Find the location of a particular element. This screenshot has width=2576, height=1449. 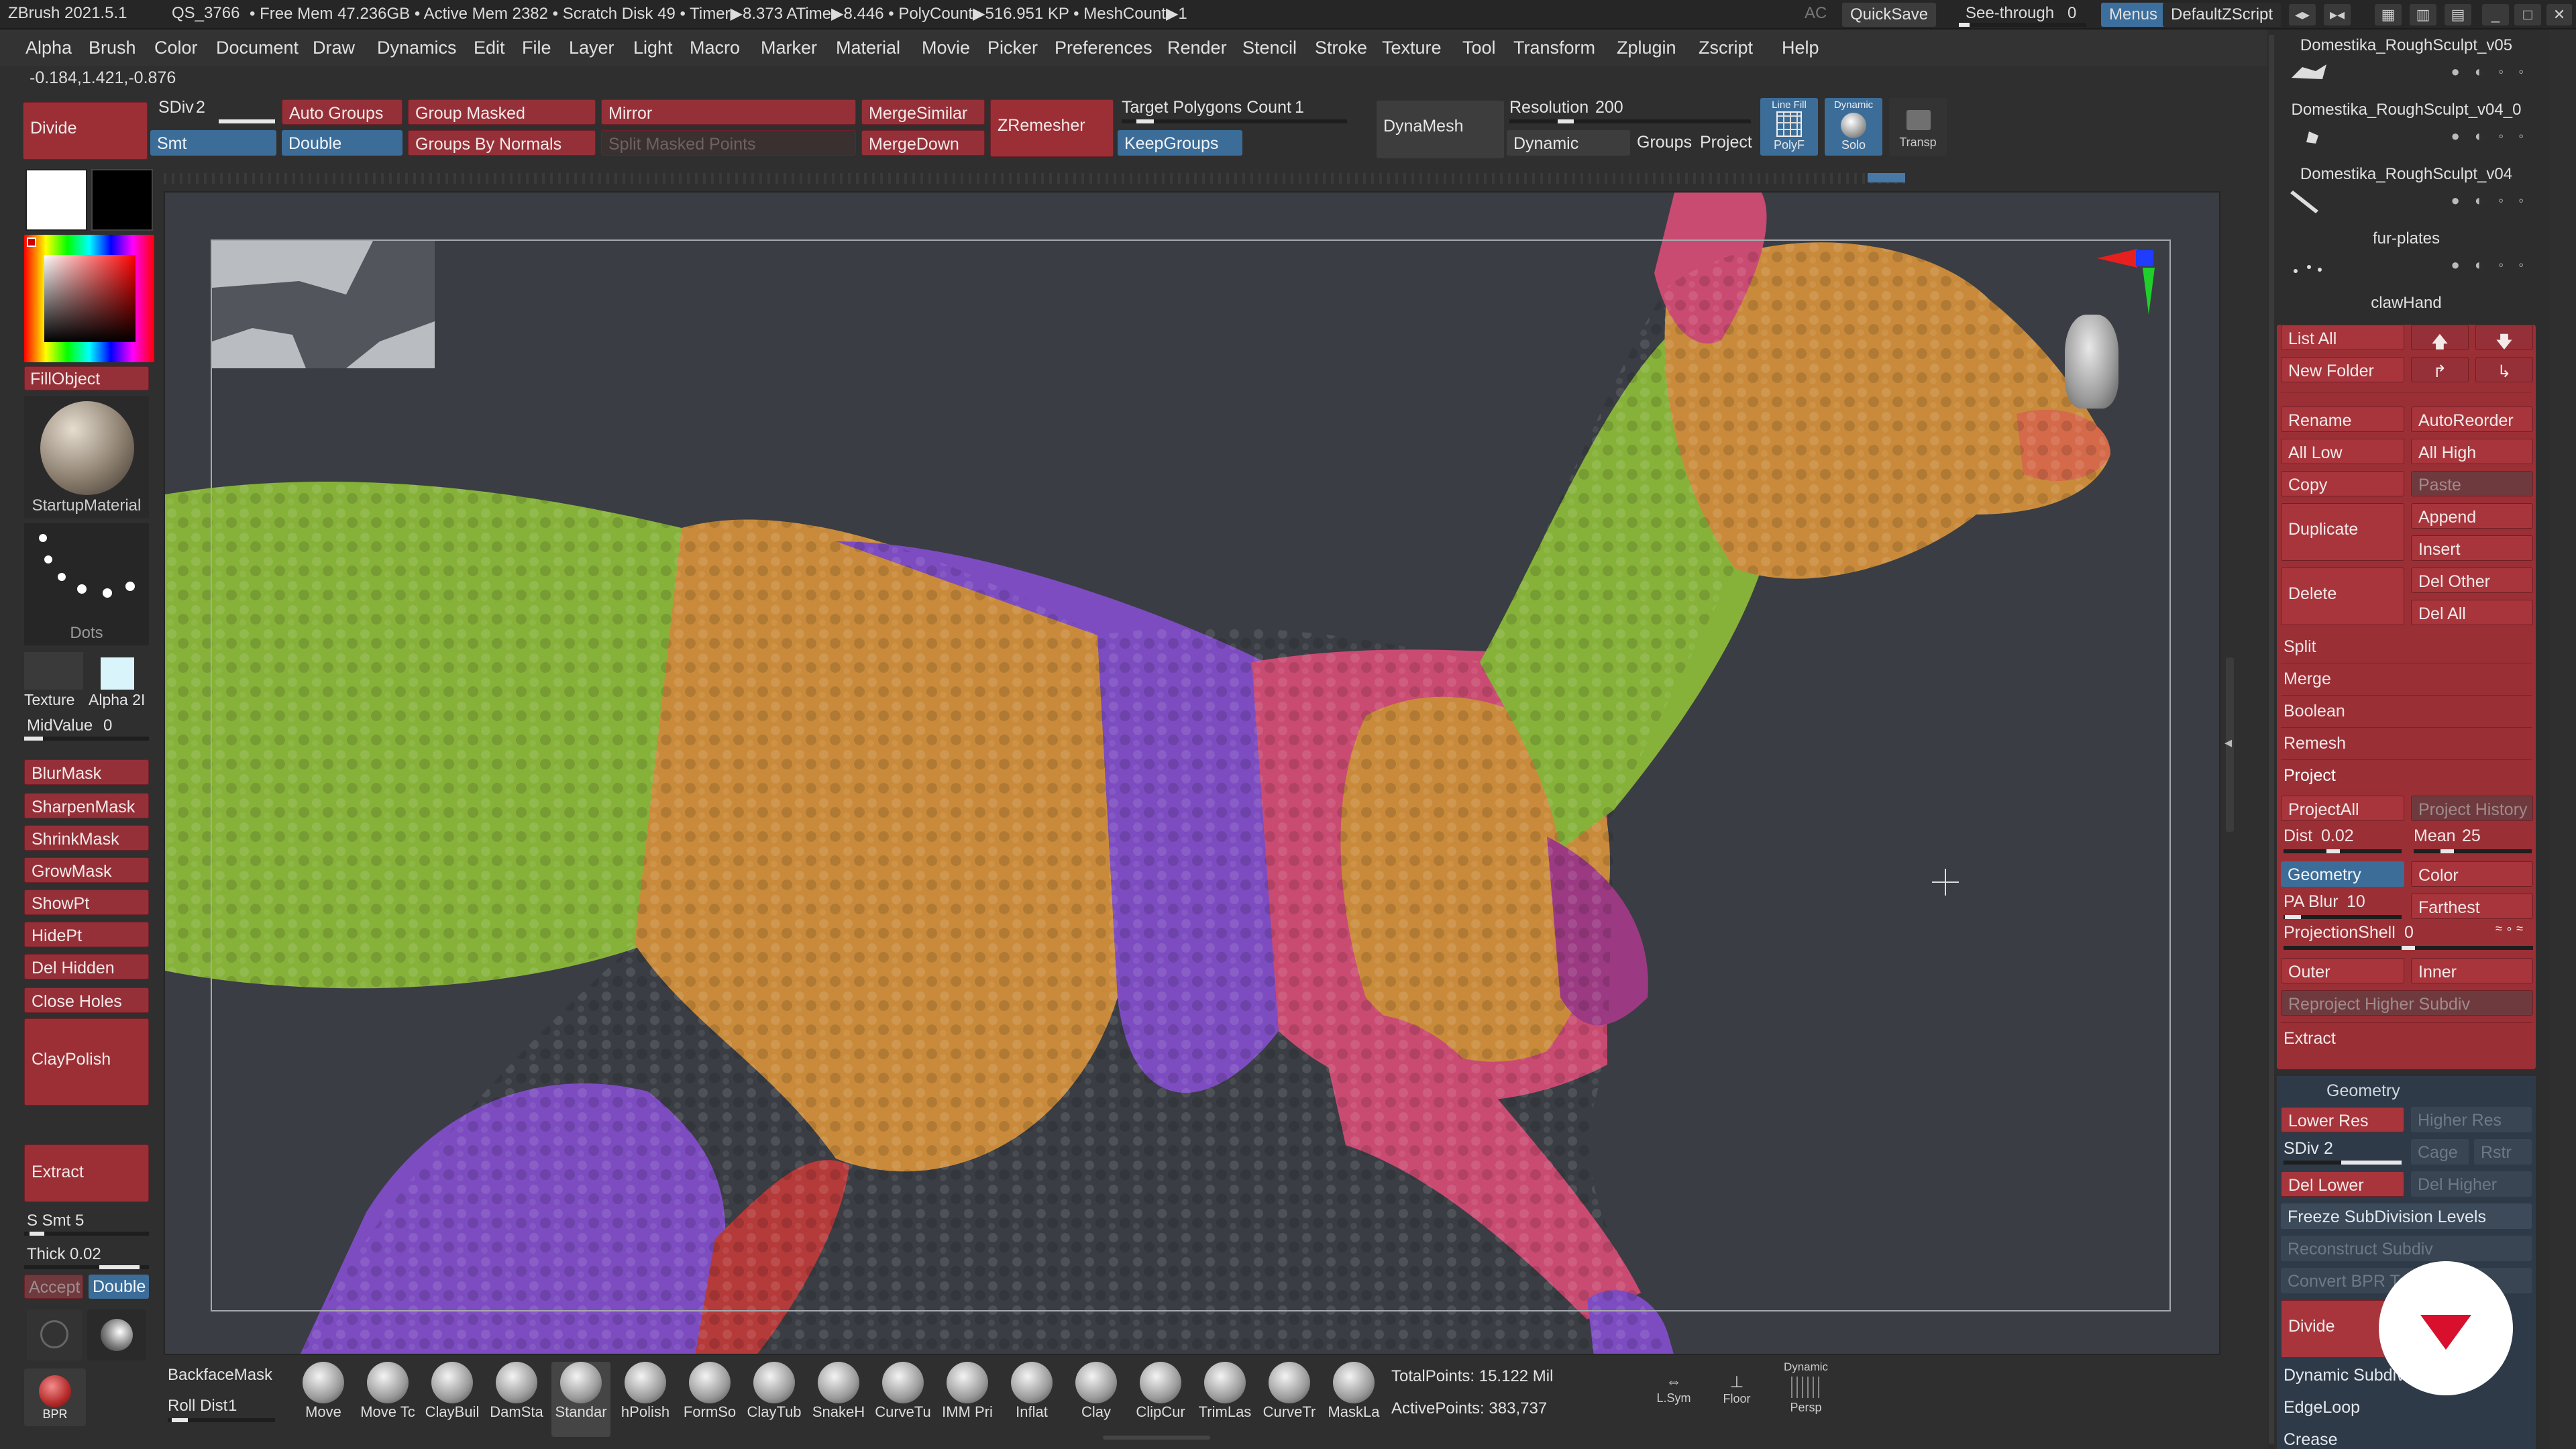

rename-button: Rename is located at coordinates (2342, 419).